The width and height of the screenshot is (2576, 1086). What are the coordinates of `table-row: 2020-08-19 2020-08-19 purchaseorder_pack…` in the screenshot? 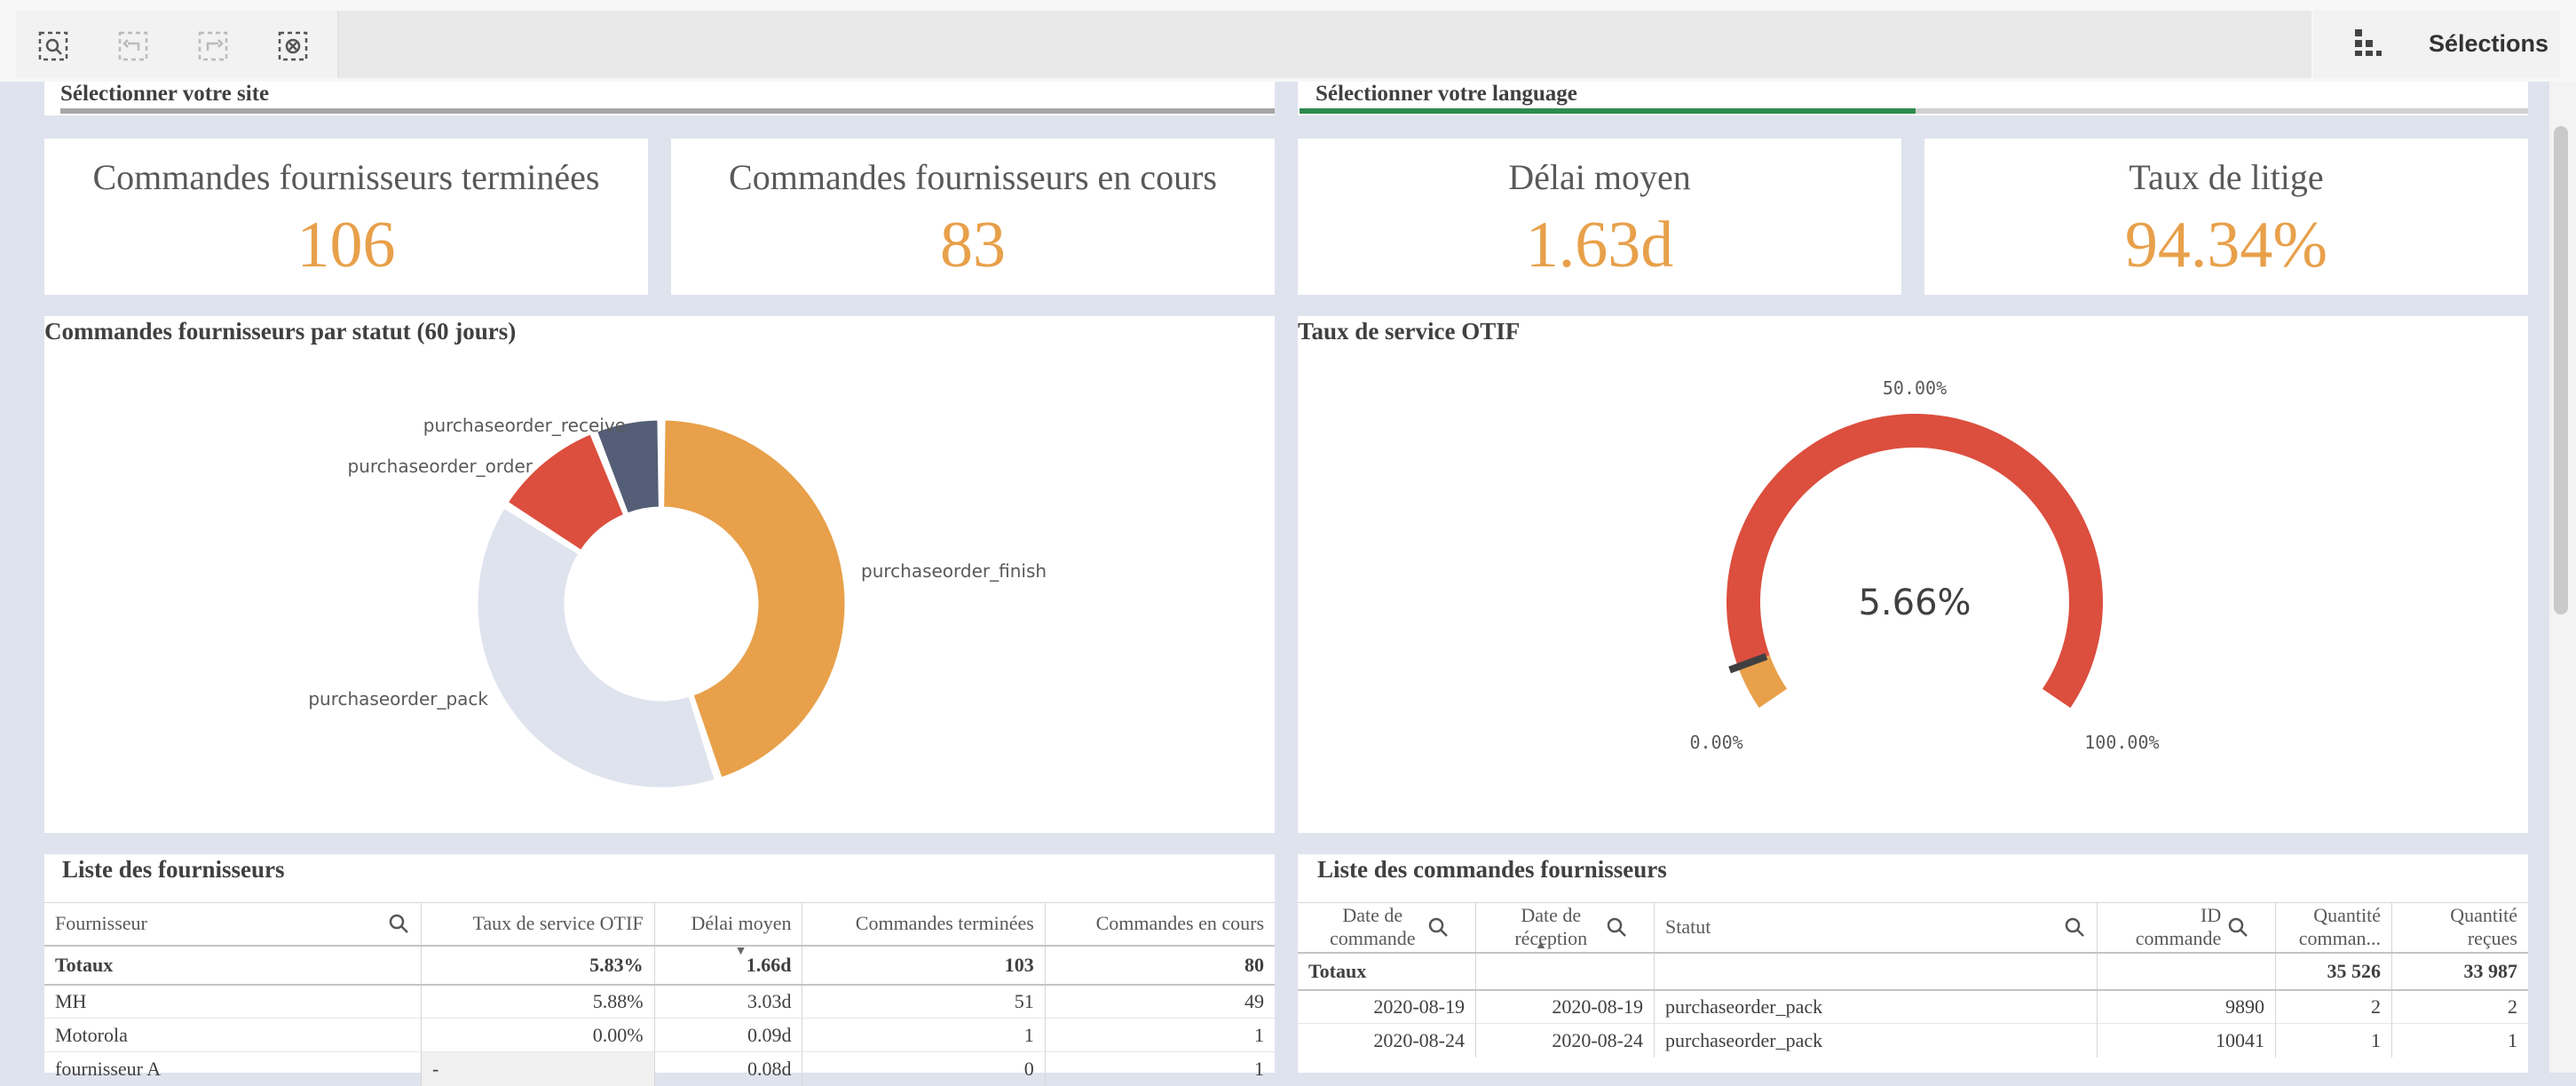 It's located at (1913, 1006).